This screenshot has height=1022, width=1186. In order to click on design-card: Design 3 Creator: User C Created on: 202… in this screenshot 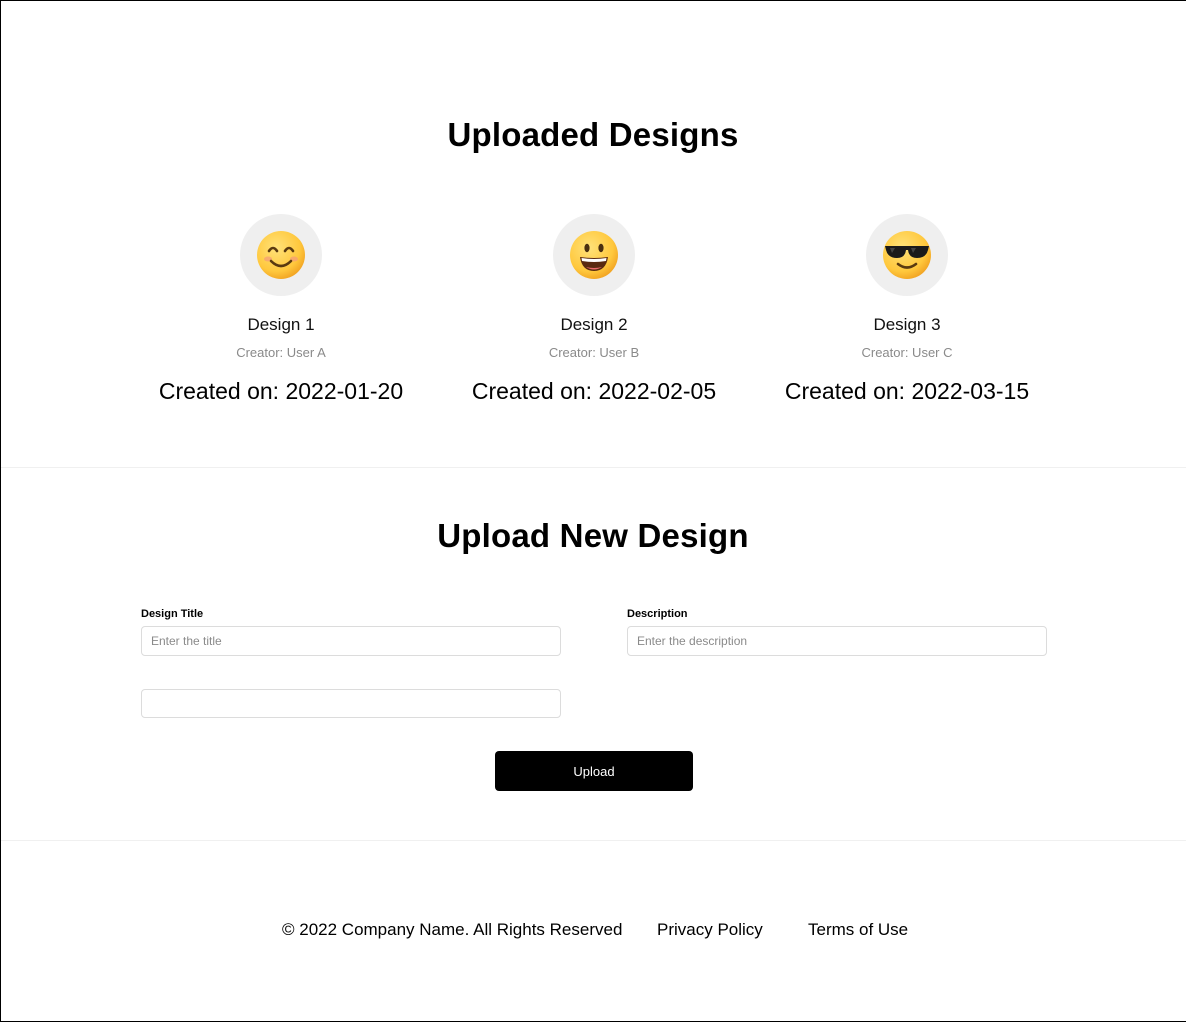, I will do `click(907, 309)`.